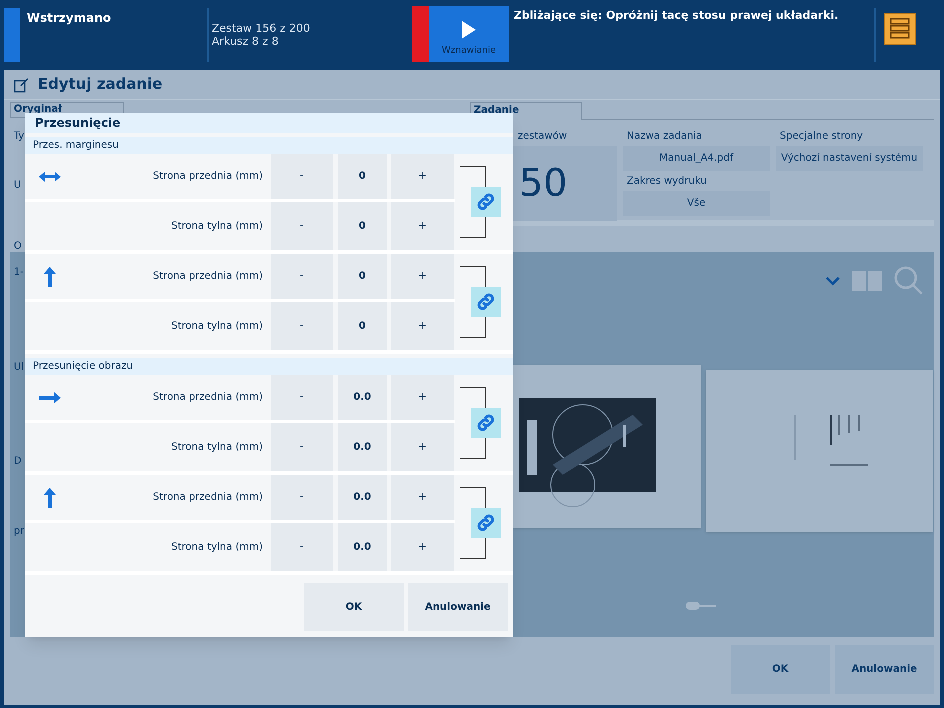  I want to click on set-counter: Zestaw 156 z 200, so click(262, 28).